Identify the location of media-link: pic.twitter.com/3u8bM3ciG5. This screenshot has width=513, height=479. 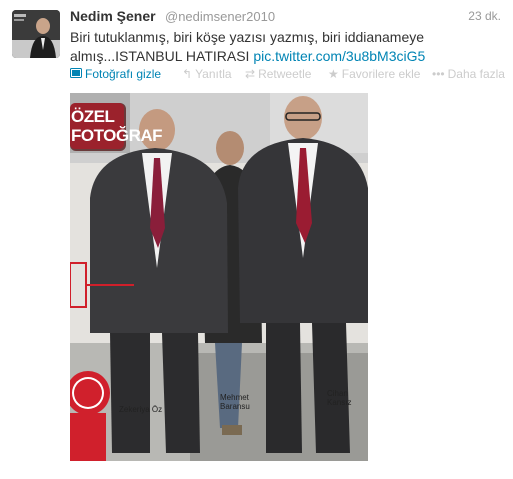
(339, 56).